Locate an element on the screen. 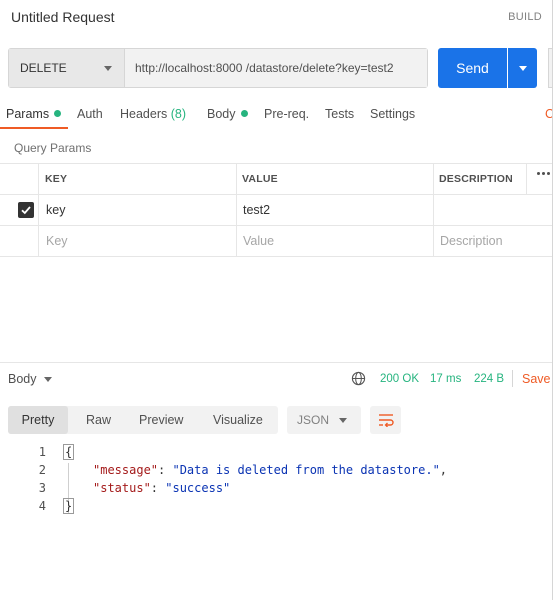  request-url-bar: DELETE is located at coordinates (218, 68).